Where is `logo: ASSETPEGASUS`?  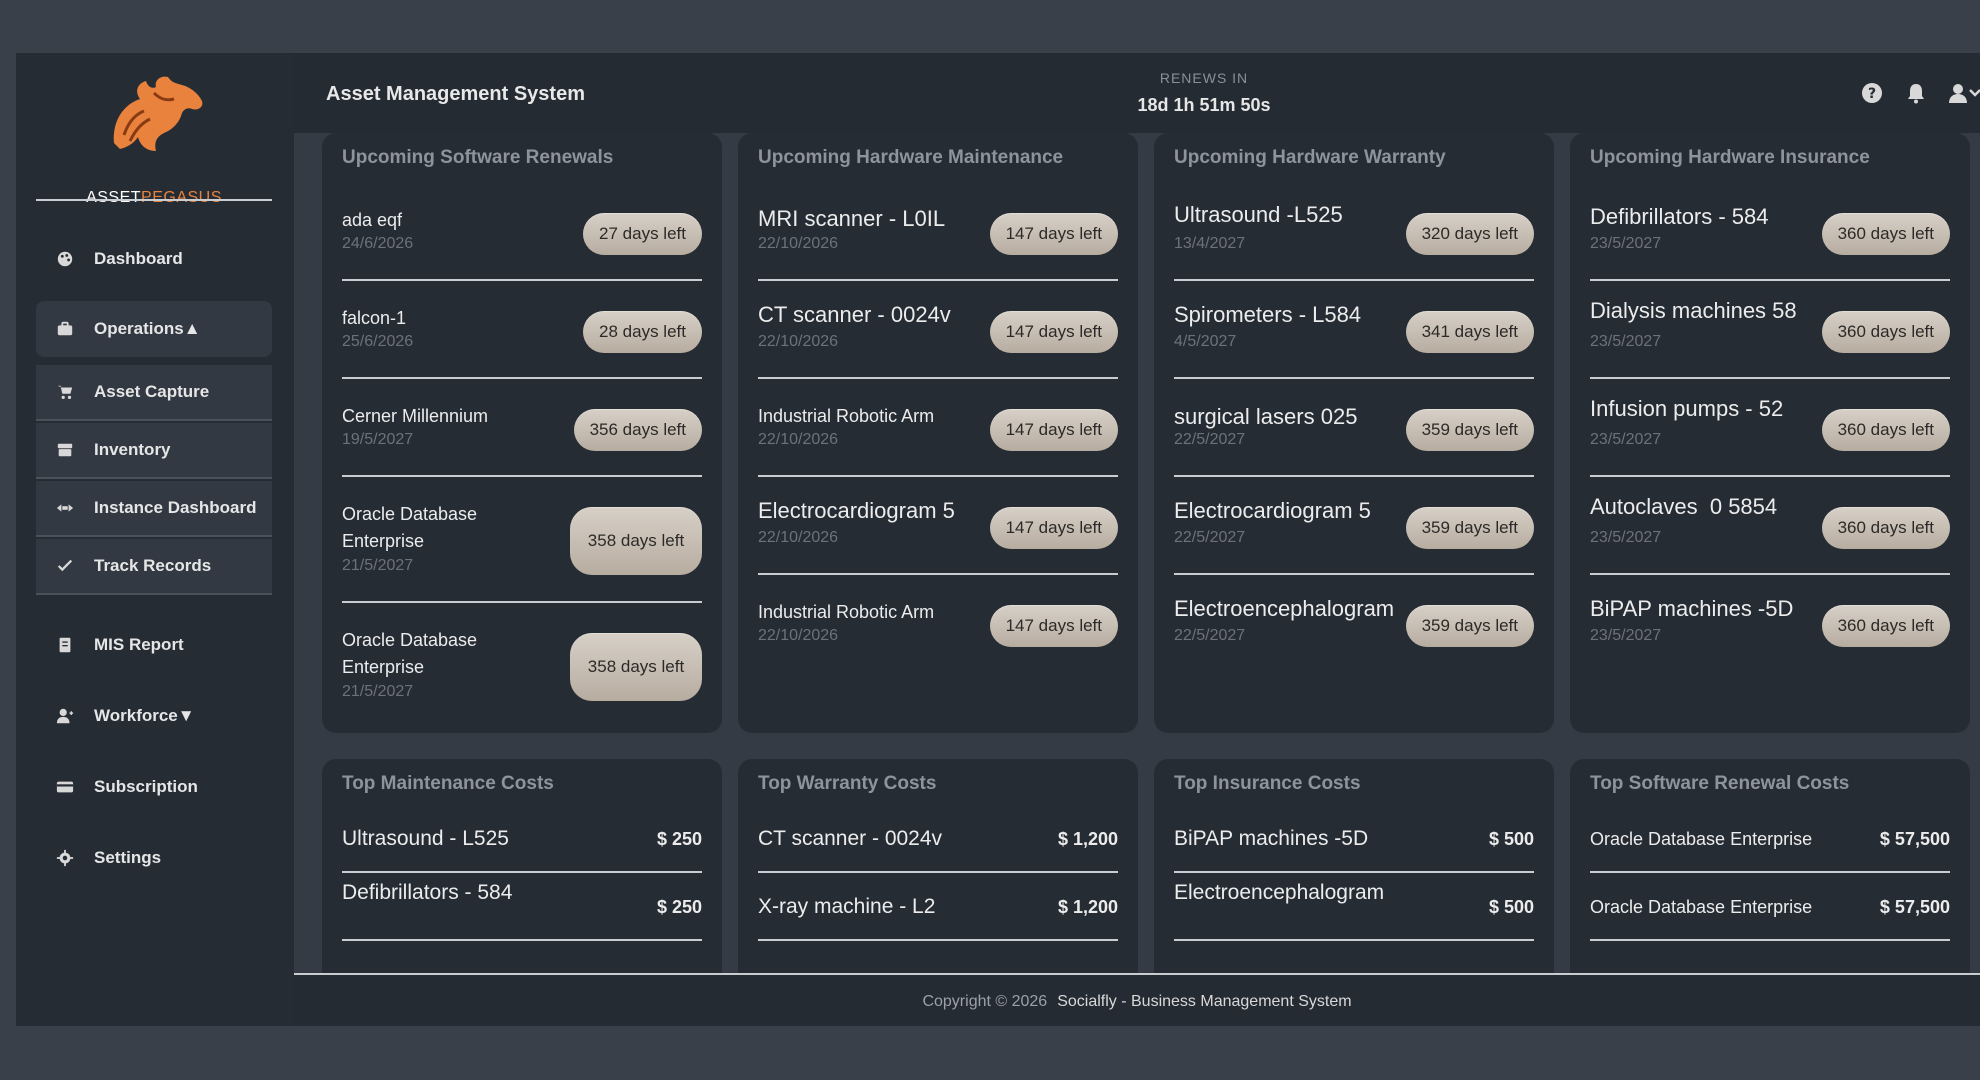
logo: ASSETPEGASUS is located at coordinates (154, 139).